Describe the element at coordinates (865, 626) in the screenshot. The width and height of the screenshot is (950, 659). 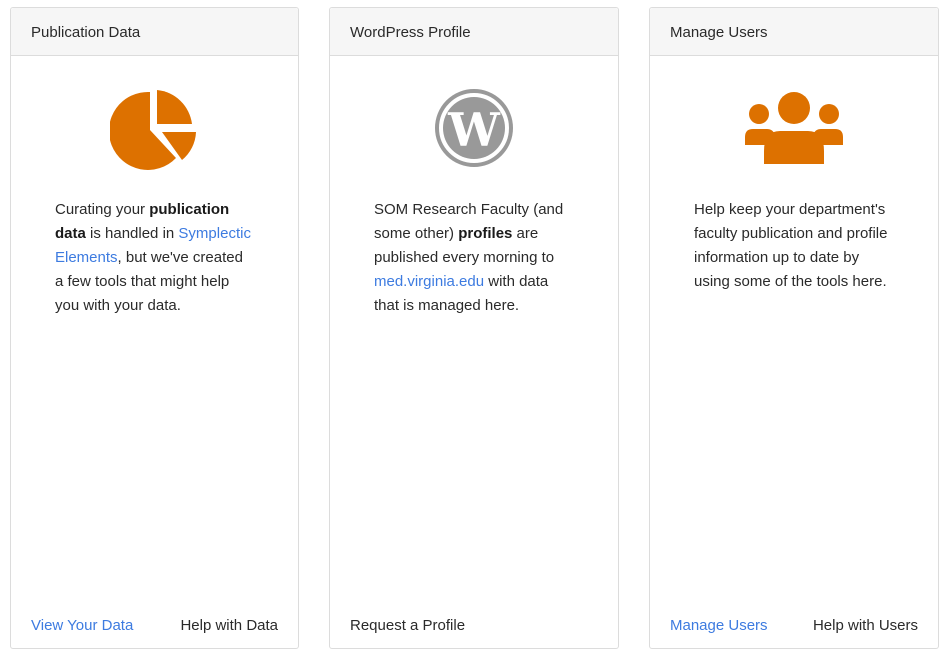
I see `help-with-users-link: Help with Users` at that location.